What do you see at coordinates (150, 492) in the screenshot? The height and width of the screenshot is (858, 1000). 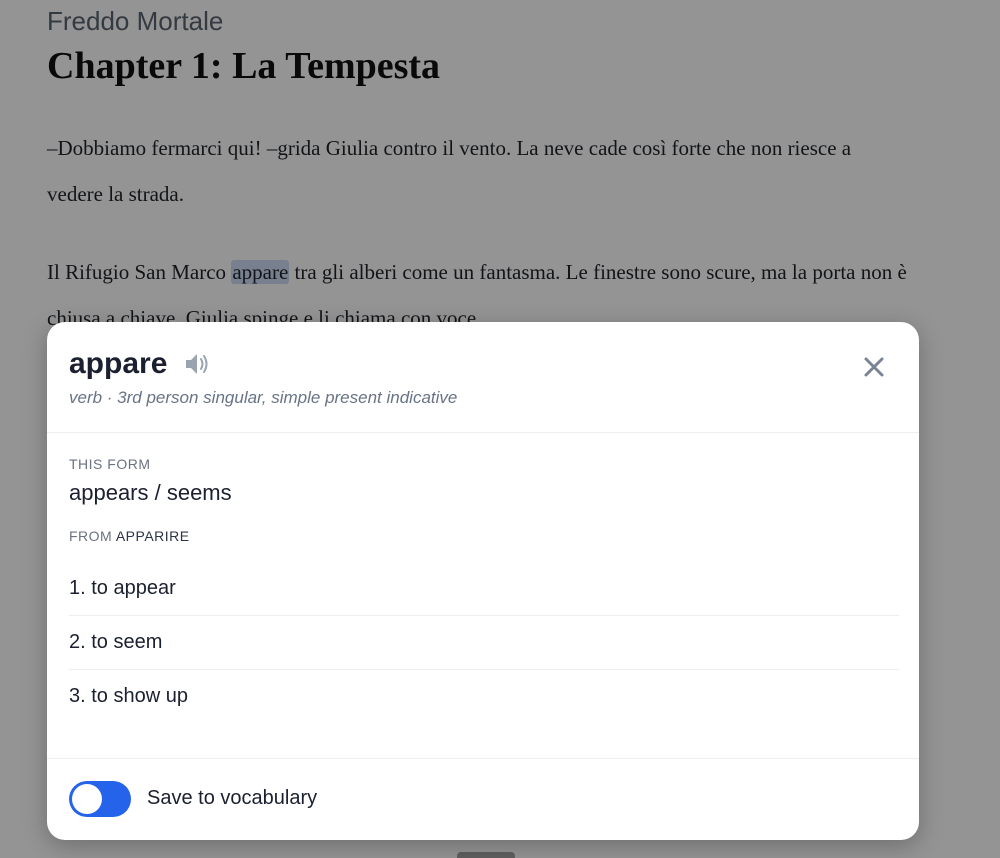 I see `this-form-value: appears / seems` at bounding box center [150, 492].